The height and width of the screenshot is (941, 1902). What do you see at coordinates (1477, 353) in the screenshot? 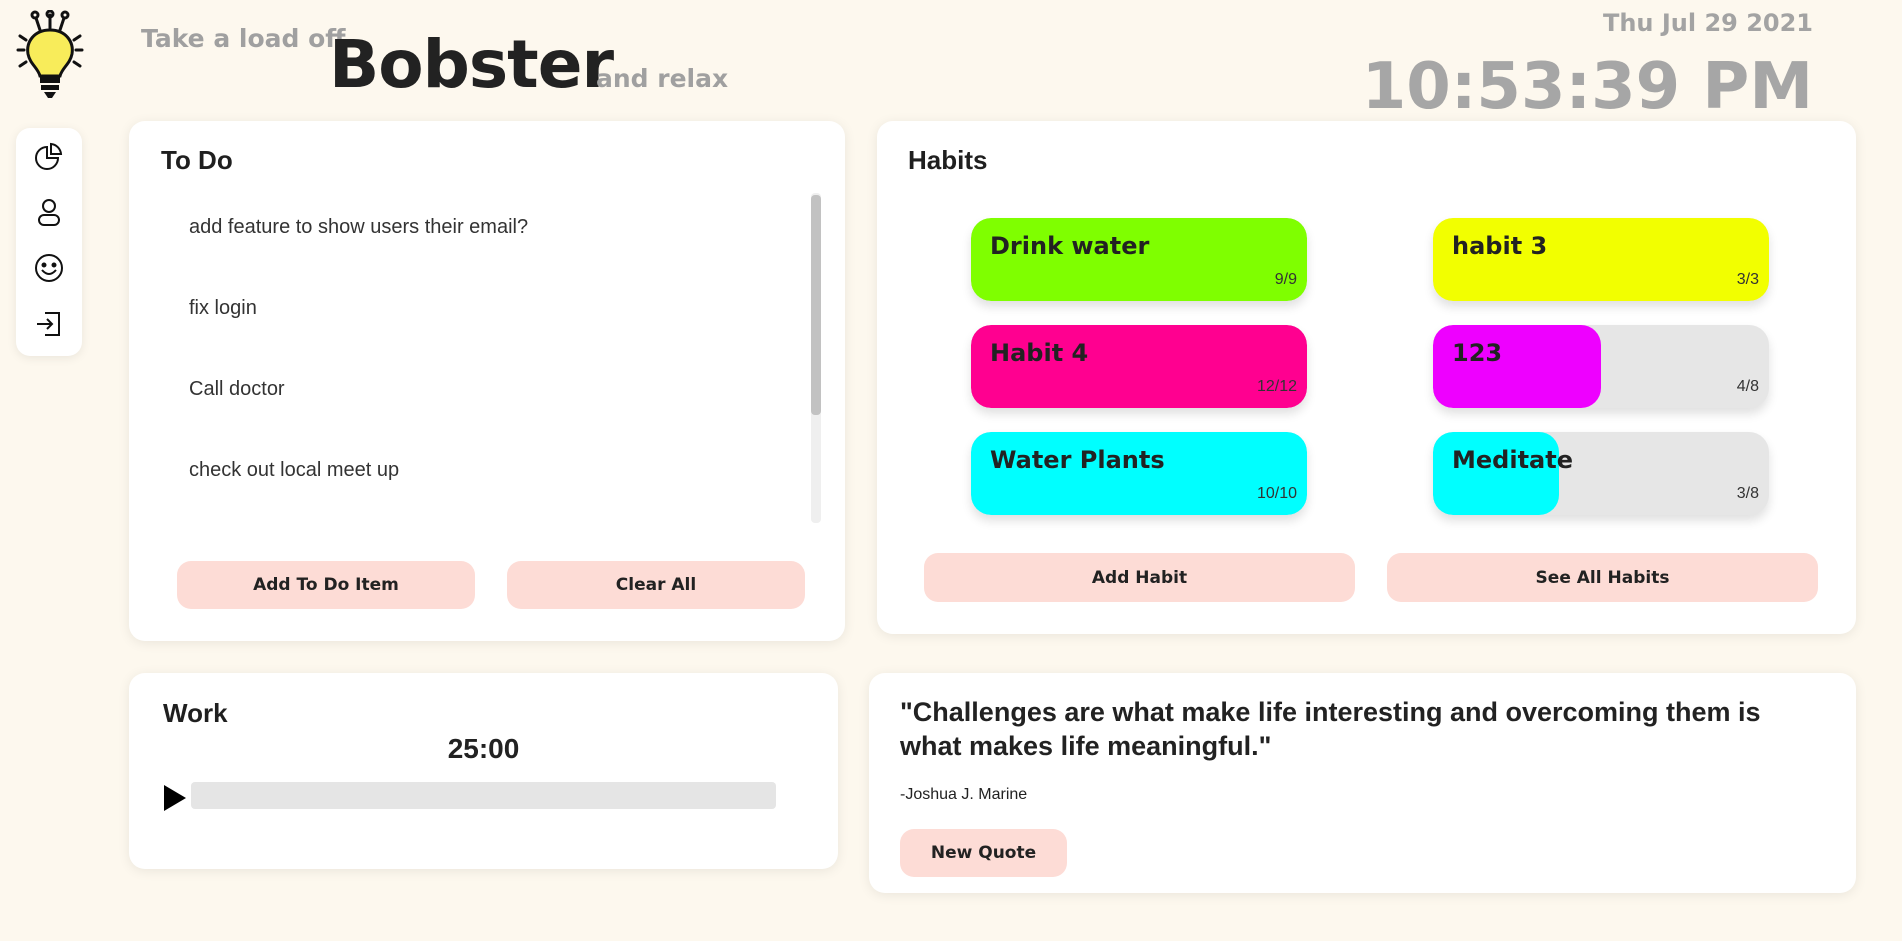
I see `habit-name: 123` at bounding box center [1477, 353].